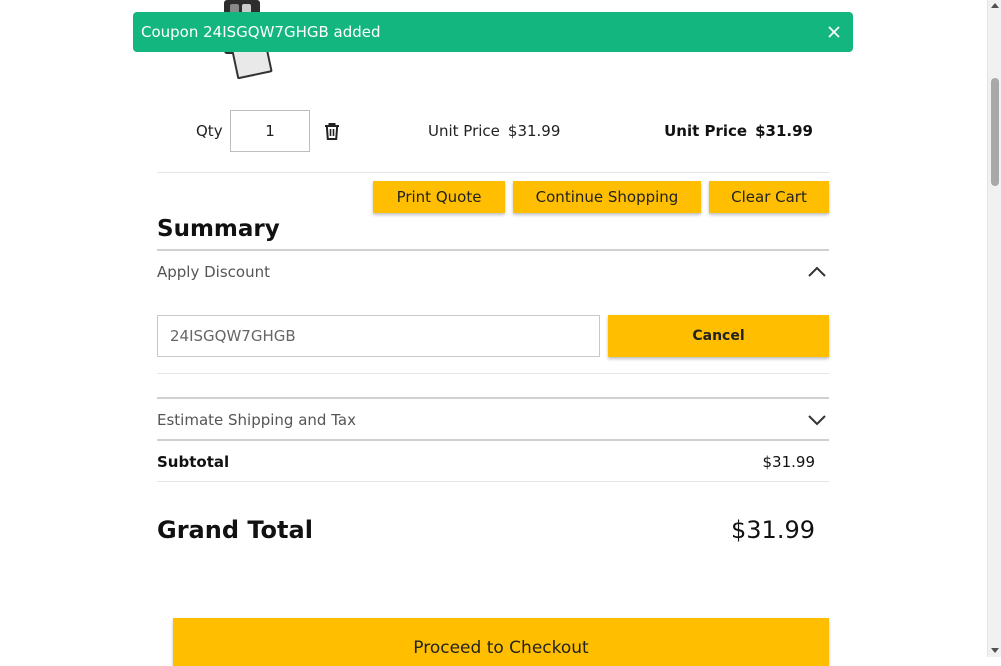 Image resolution: width=1001 pixels, height=666 pixels. What do you see at coordinates (270, 131) in the screenshot?
I see `qty-input` at bounding box center [270, 131].